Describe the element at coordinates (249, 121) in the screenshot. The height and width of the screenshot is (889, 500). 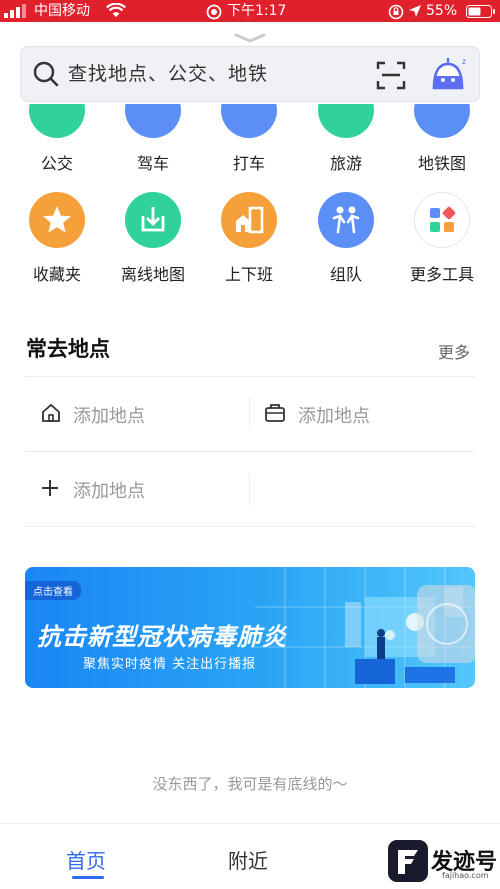
I see `taxi-icon` at that location.